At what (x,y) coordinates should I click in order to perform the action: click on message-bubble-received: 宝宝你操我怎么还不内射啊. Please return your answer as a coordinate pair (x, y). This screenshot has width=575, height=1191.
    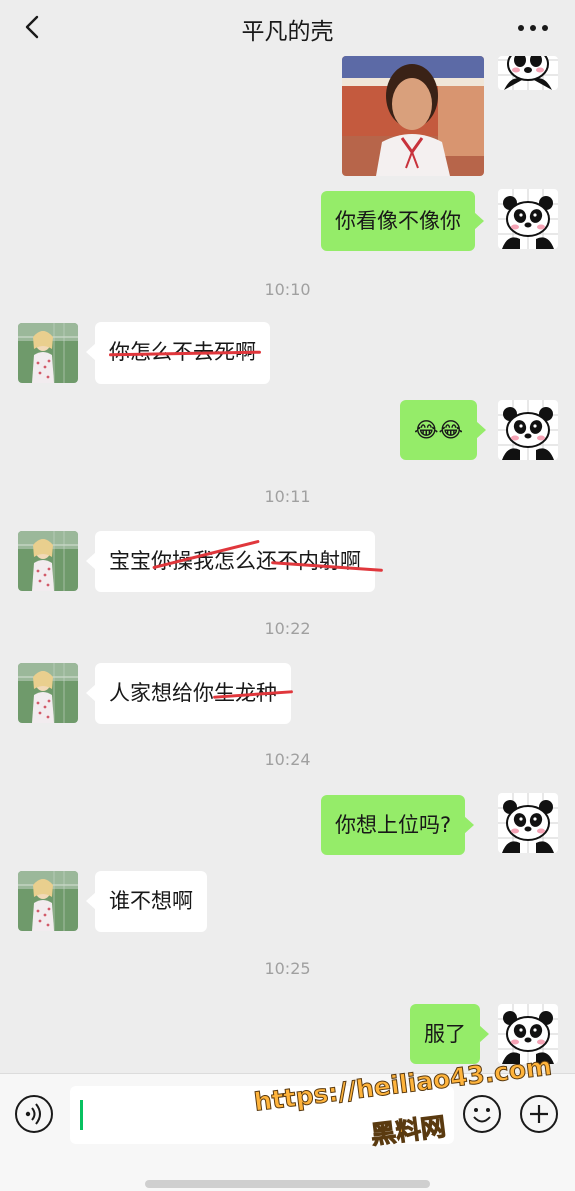
    Looking at the image, I should click on (234, 561).